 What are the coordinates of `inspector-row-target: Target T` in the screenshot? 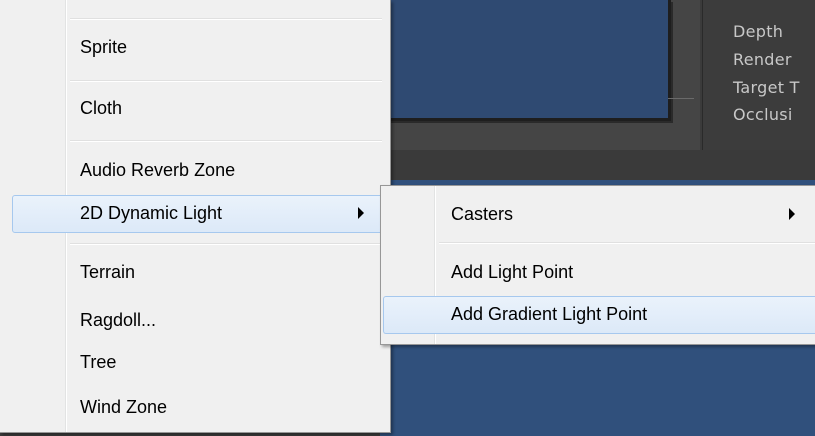 It's located at (766, 87).